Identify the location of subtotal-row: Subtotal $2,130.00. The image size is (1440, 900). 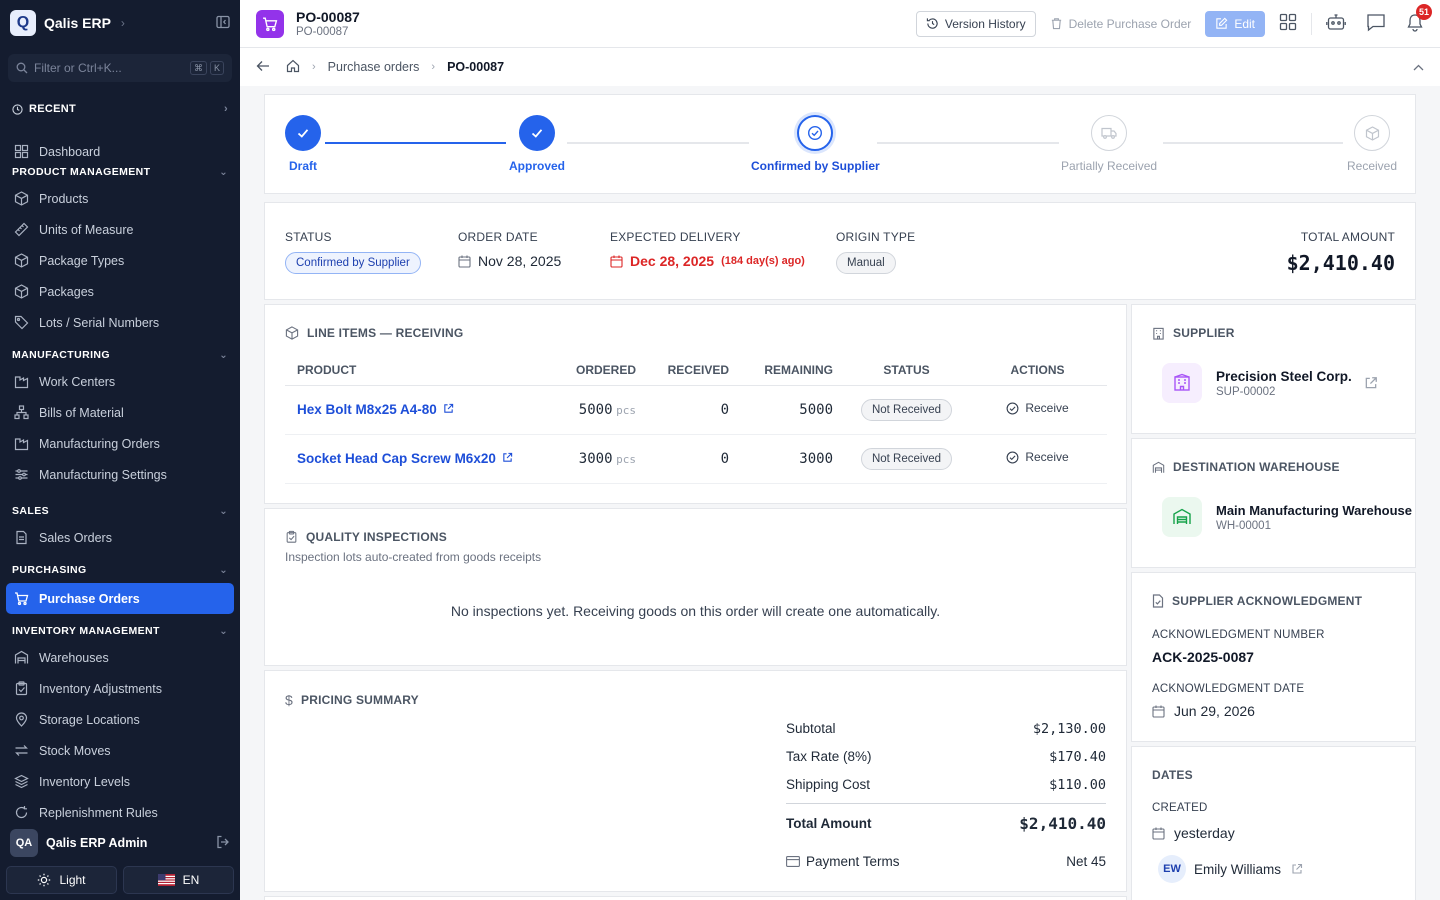
(946, 729).